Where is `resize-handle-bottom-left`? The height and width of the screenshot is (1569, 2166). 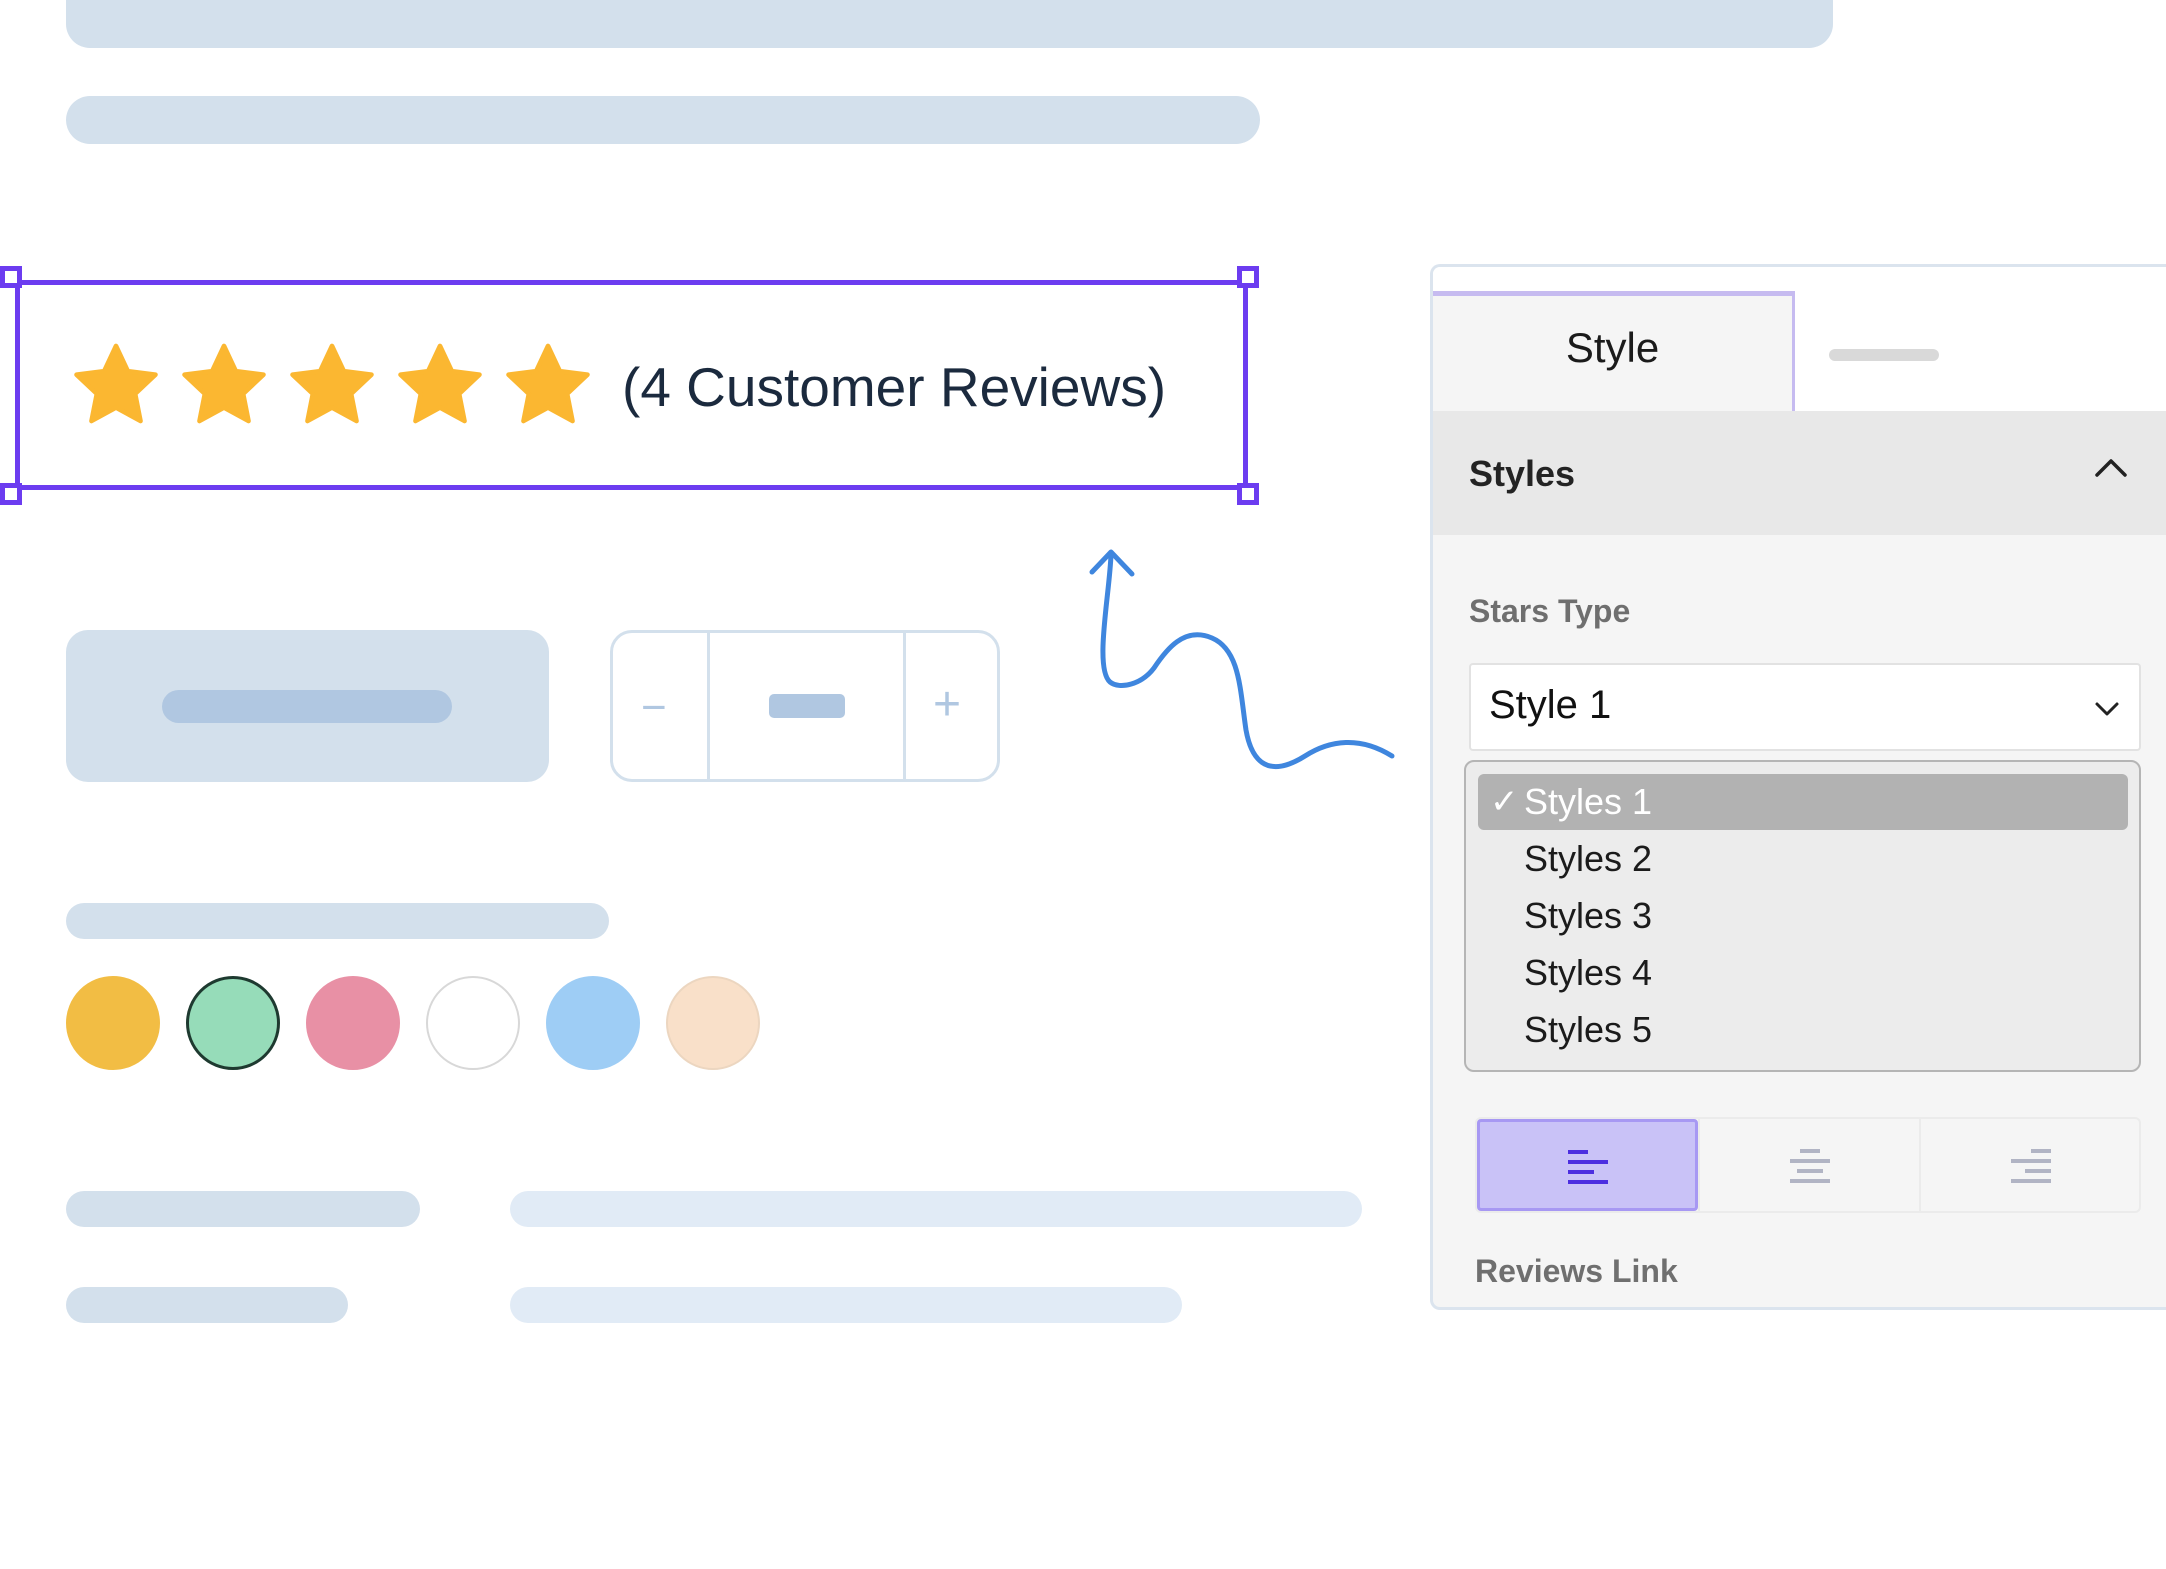
resize-handle-bottom-left is located at coordinates (11, 494).